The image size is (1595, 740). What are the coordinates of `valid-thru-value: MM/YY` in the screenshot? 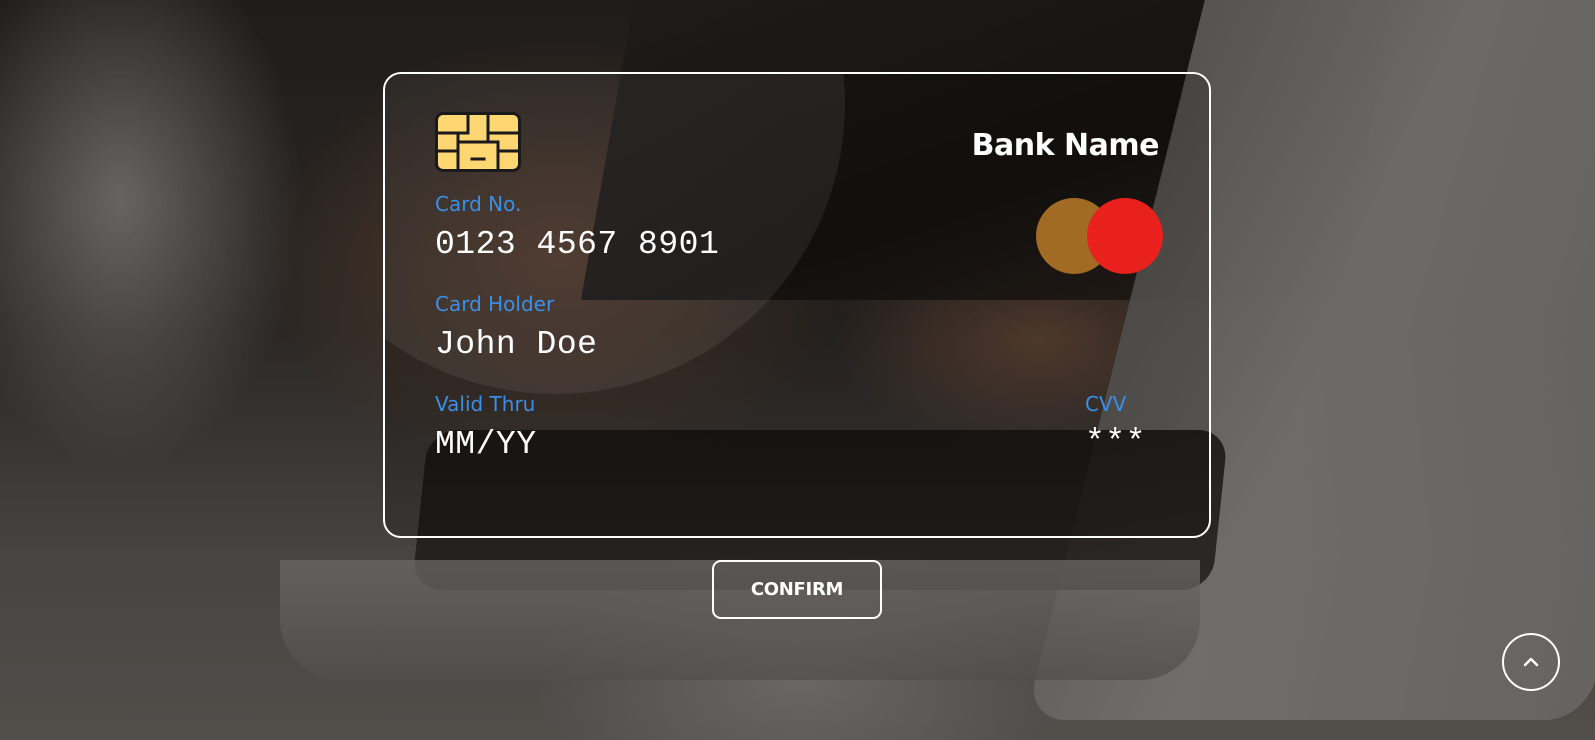 It's located at (486, 444).